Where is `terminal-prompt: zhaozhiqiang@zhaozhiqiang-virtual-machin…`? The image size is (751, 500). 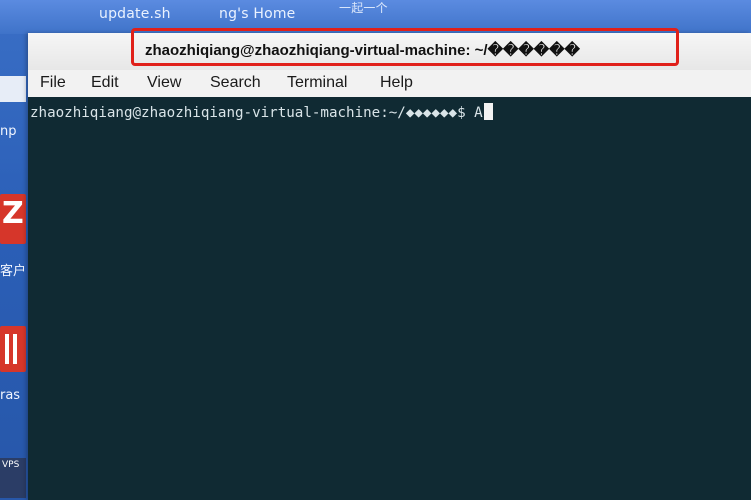 terminal-prompt: zhaozhiqiang@zhaozhiqiang-virtual-machin… is located at coordinates (252, 113).